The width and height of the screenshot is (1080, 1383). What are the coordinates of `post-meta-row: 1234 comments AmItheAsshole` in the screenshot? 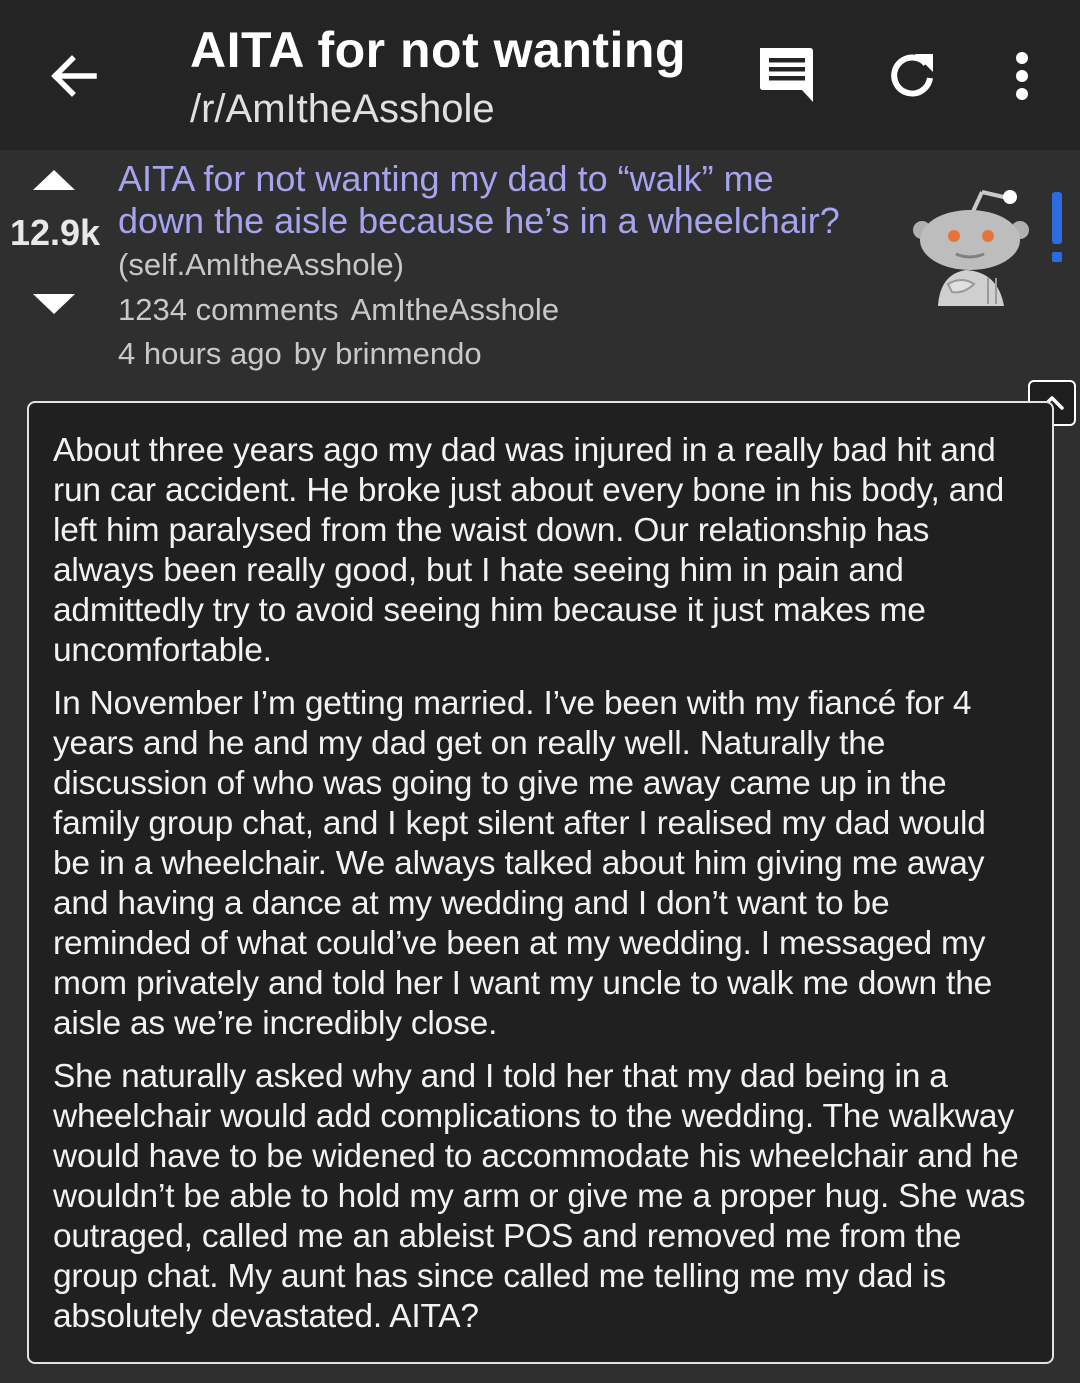 It's located at (498, 310).